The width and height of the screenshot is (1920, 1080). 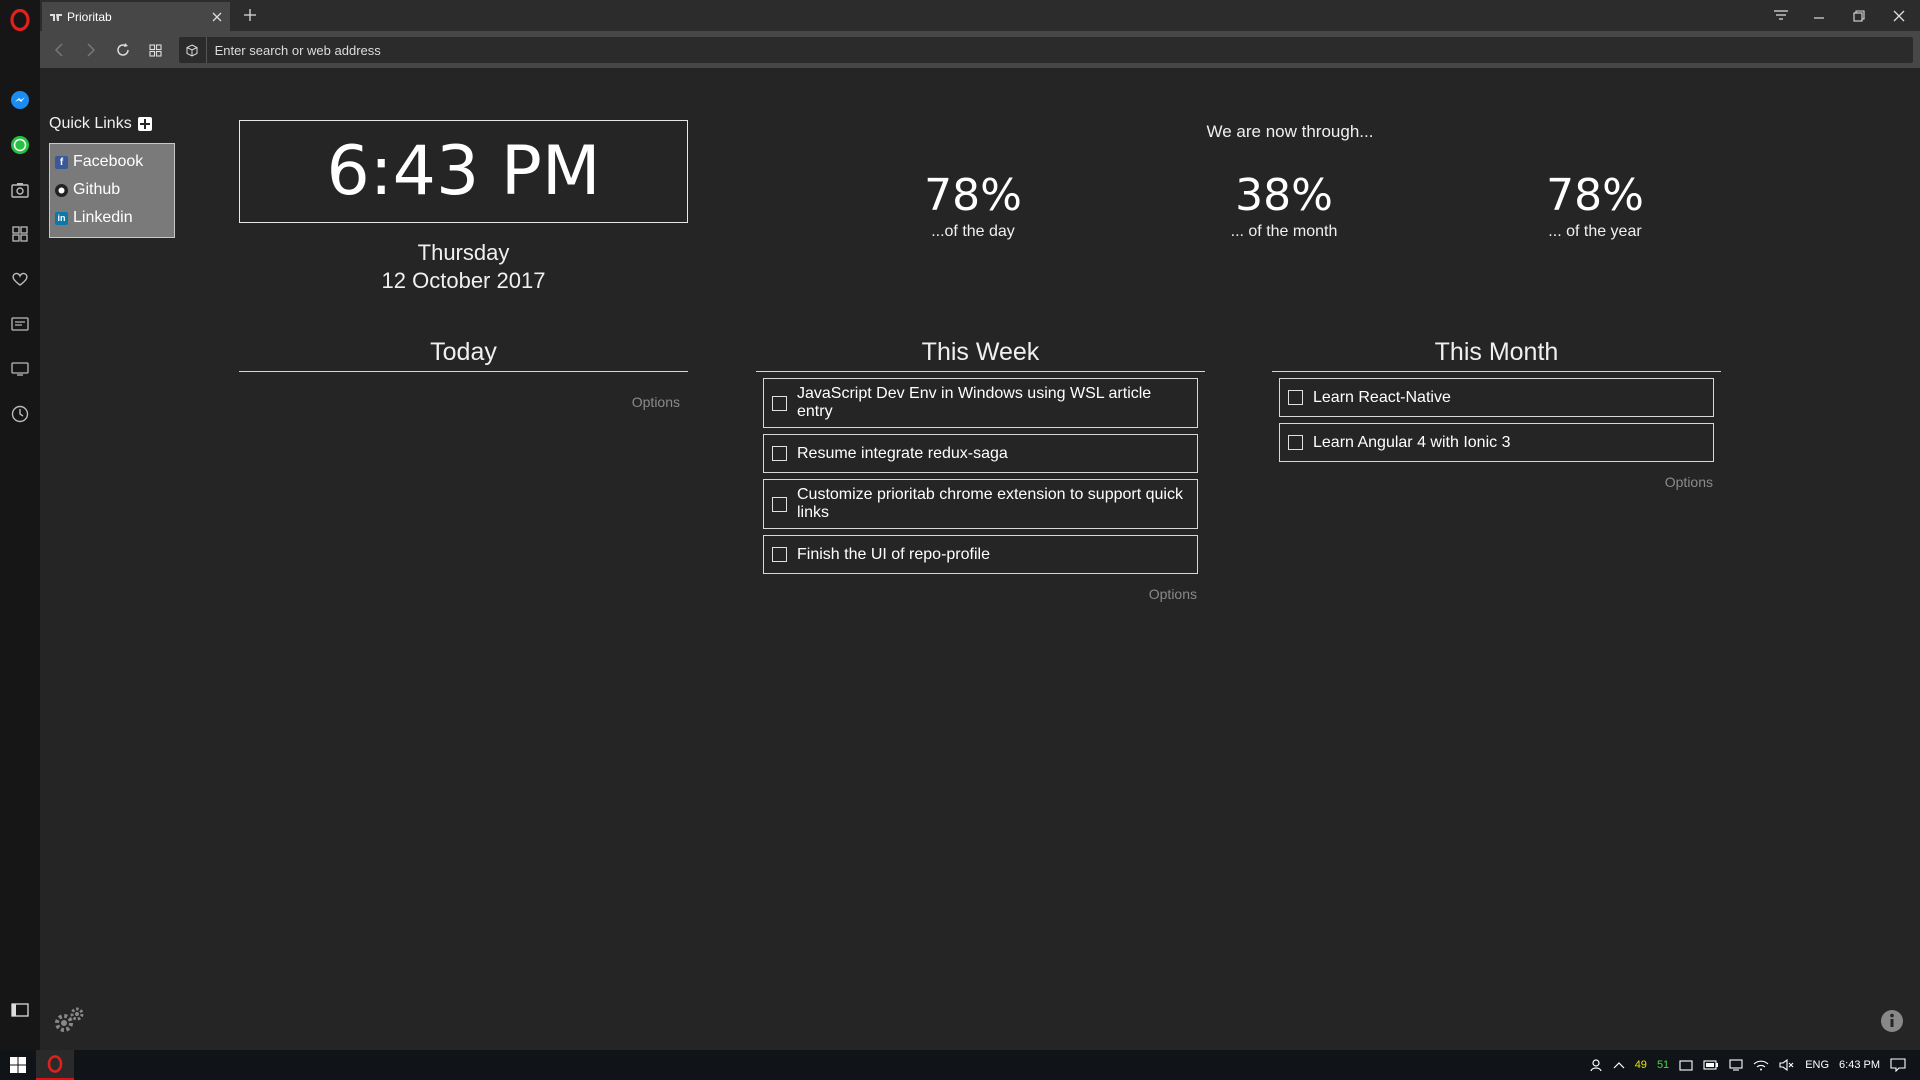 I want to click on show-hidden-icons-icon, so click(x=1619, y=1065).